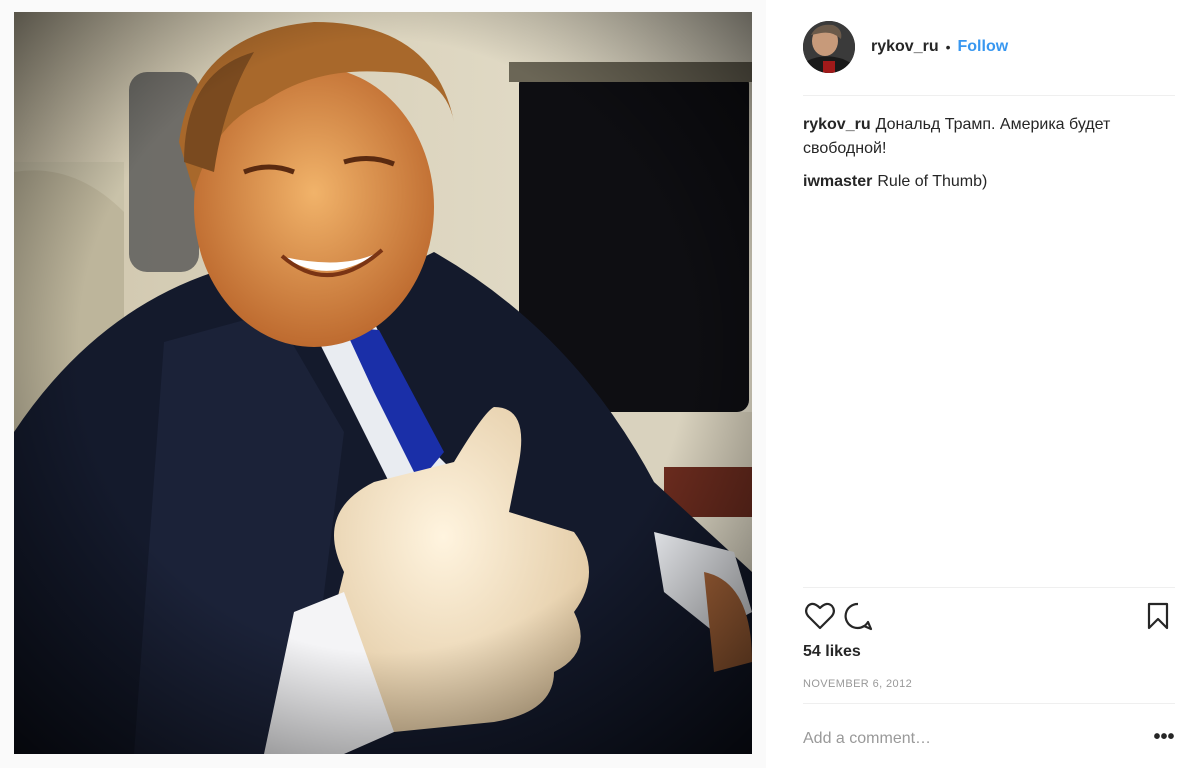  I want to click on save-button, so click(1158, 616).